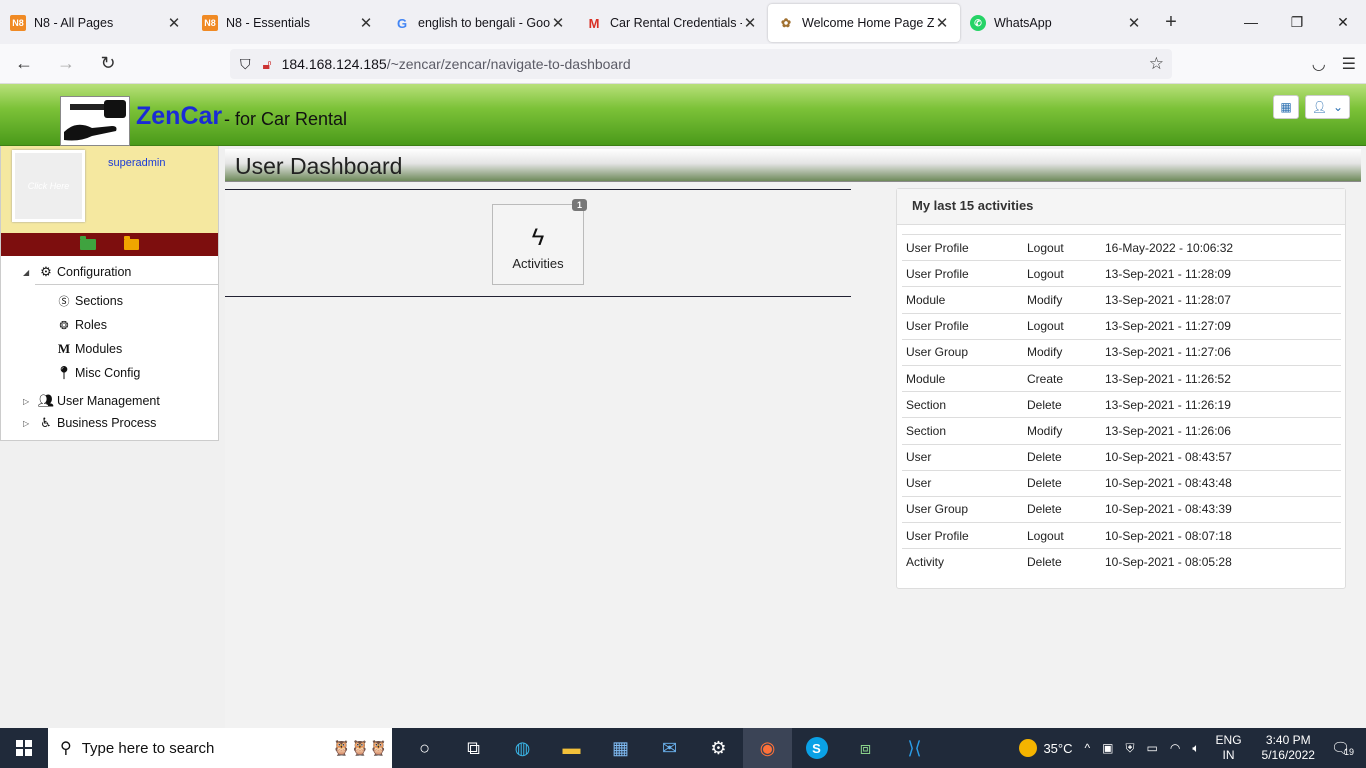  Describe the element at coordinates (179, 116) in the screenshot. I see `brand-name: ZenCar` at that location.